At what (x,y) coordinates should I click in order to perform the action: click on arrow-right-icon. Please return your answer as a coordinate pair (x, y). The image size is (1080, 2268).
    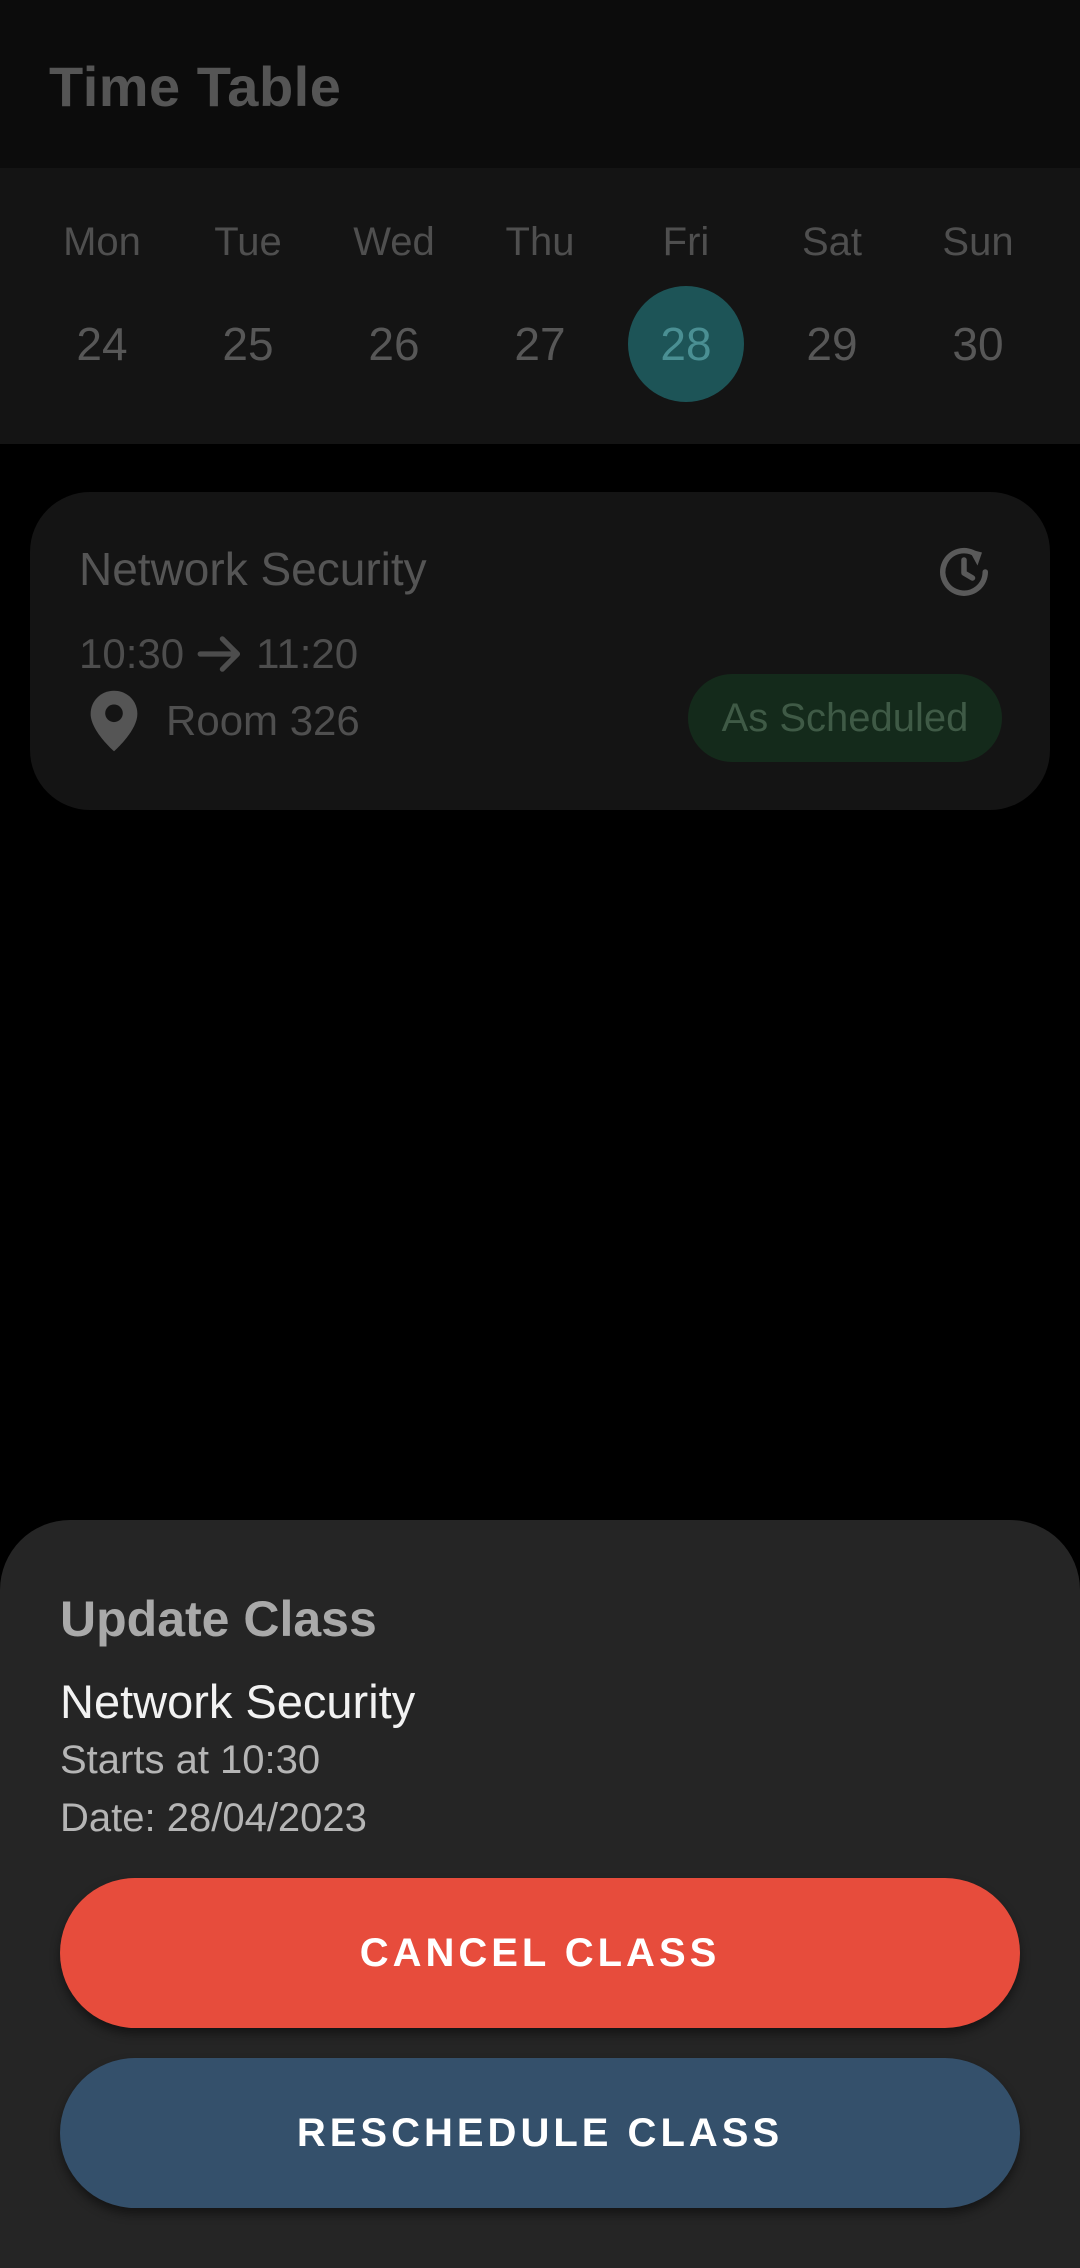
    Looking at the image, I should click on (219, 654).